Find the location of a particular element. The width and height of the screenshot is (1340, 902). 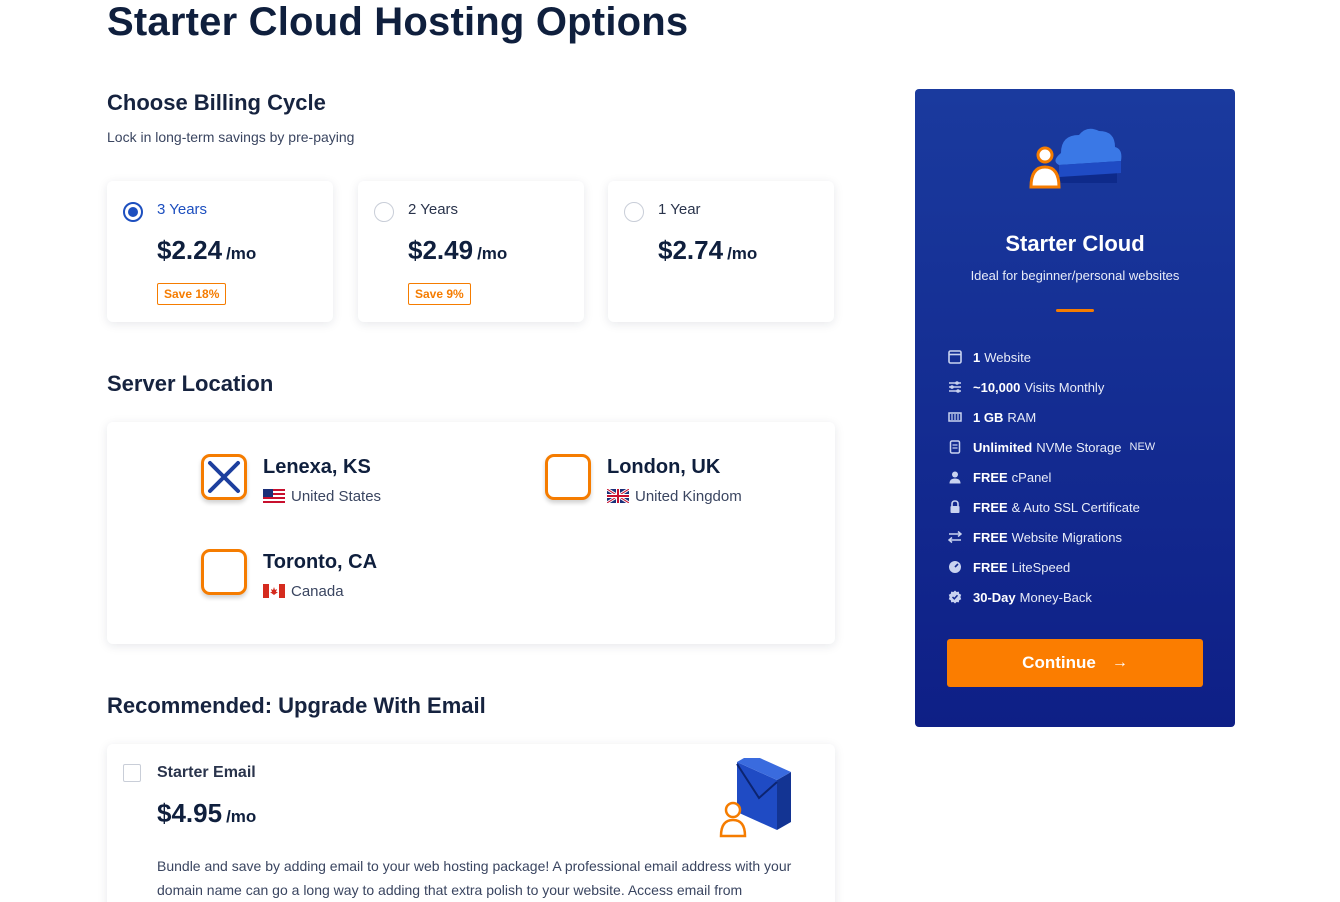

speed-icon is located at coordinates (955, 567).